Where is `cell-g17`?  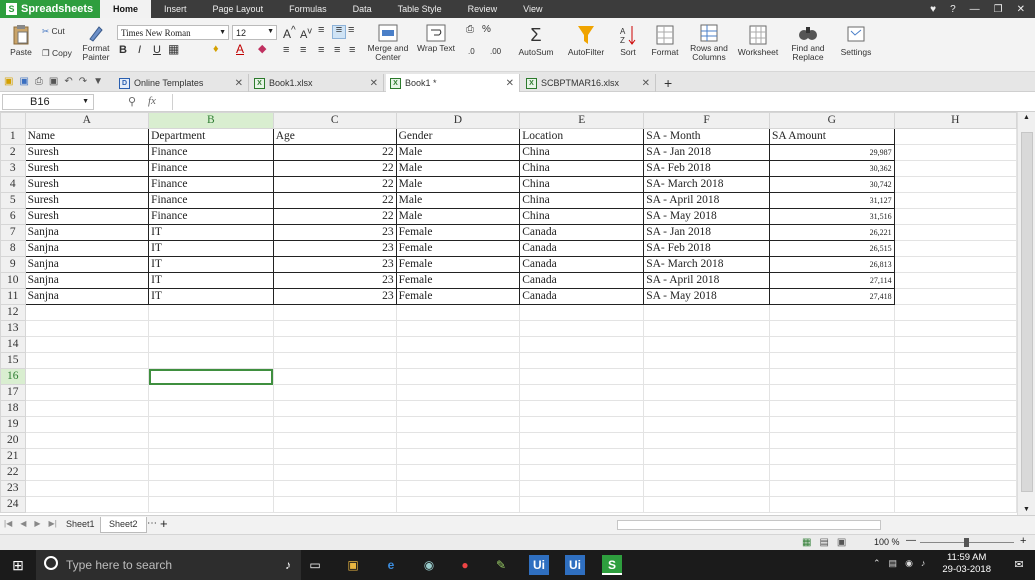 cell-g17 is located at coordinates (831, 392).